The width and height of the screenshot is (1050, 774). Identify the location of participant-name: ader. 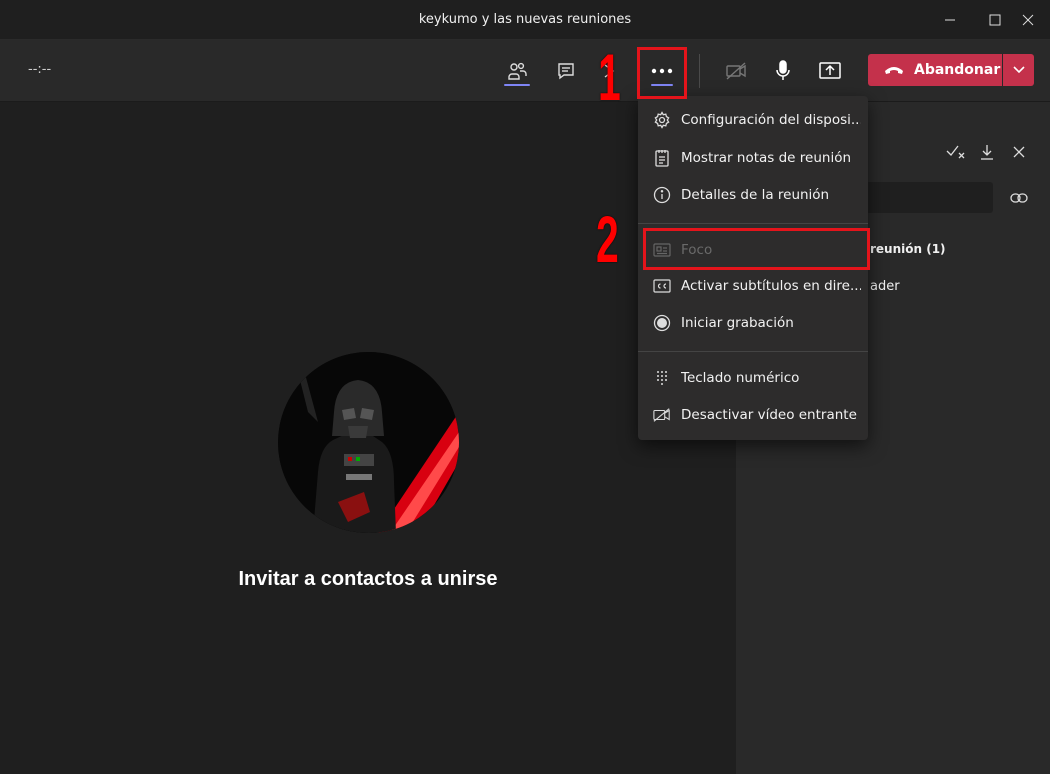
(885, 286).